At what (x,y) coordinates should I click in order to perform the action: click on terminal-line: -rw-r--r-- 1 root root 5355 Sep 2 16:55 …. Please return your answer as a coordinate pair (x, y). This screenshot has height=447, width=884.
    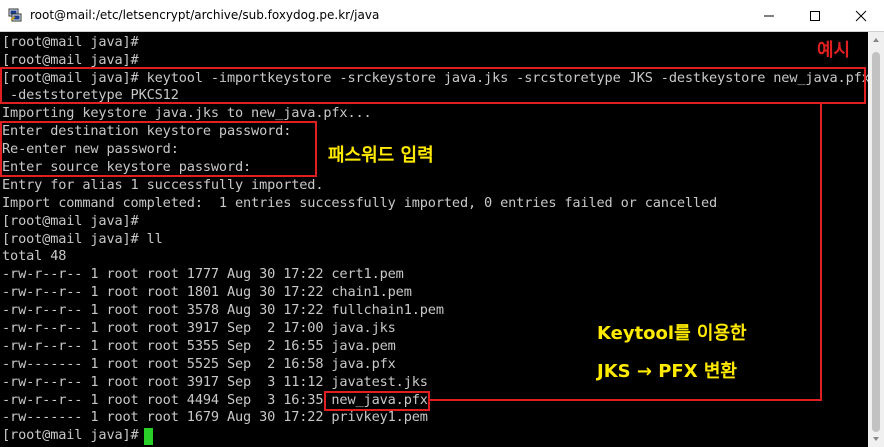
    Looking at the image, I should click on (199, 346).